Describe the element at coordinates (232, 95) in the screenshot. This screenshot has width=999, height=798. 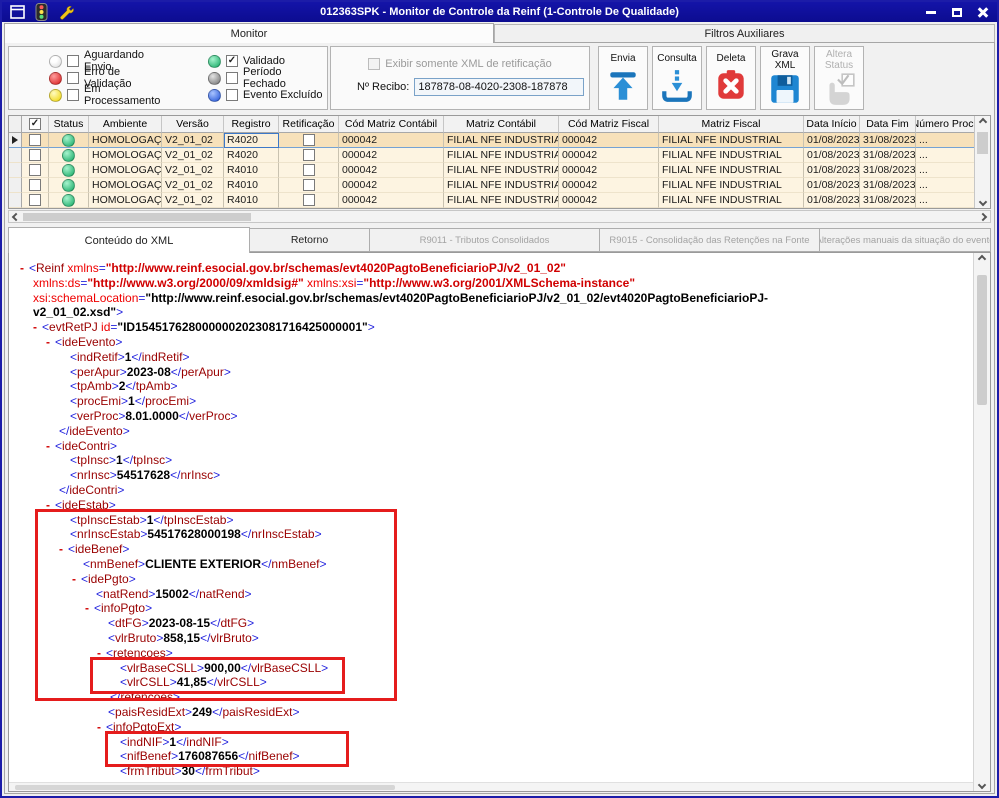
I see `legend-checkbox-blue` at that location.